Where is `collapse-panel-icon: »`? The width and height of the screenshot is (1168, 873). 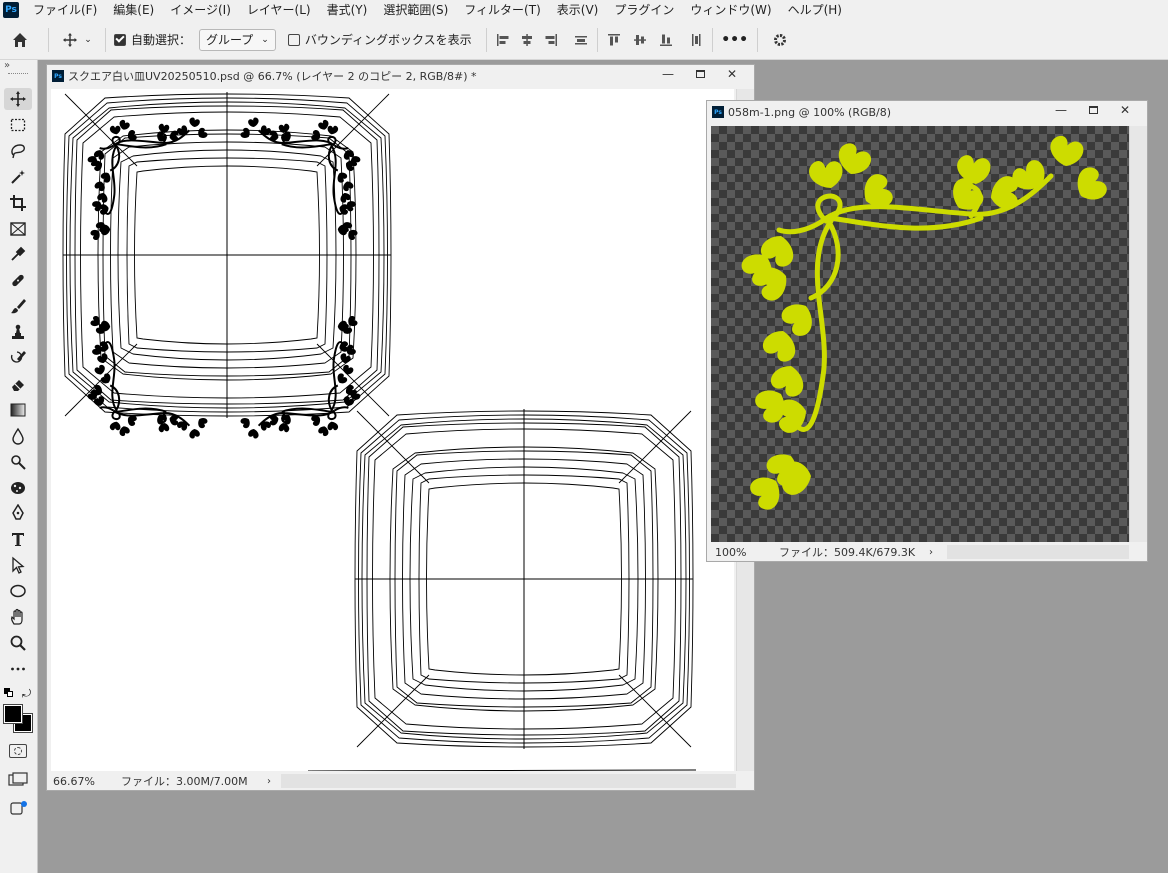 collapse-panel-icon: » is located at coordinates (7, 65).